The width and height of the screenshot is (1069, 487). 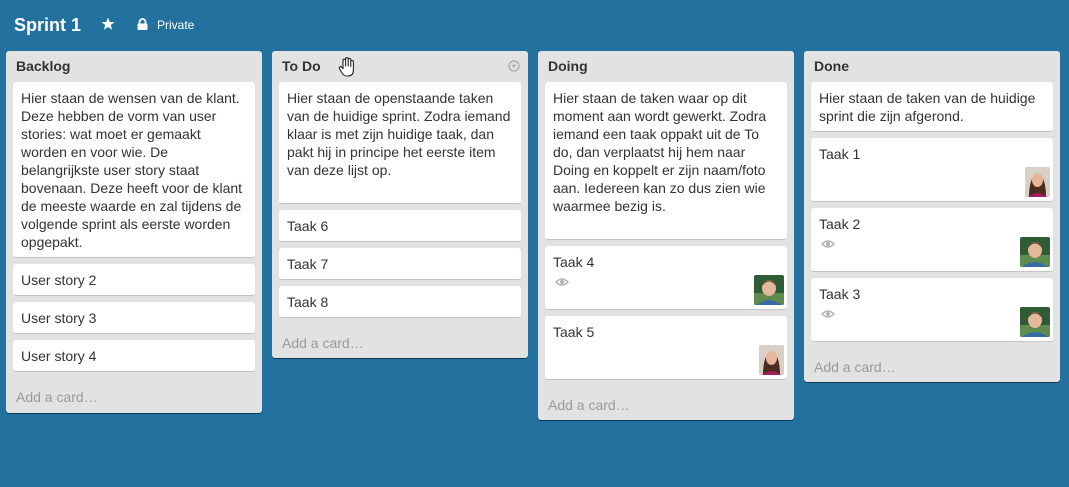 What do you see at coordinates (932, 310) in the screenshot?
I see `card-taak-3: Taak 3` at bounding box center [932, 310].